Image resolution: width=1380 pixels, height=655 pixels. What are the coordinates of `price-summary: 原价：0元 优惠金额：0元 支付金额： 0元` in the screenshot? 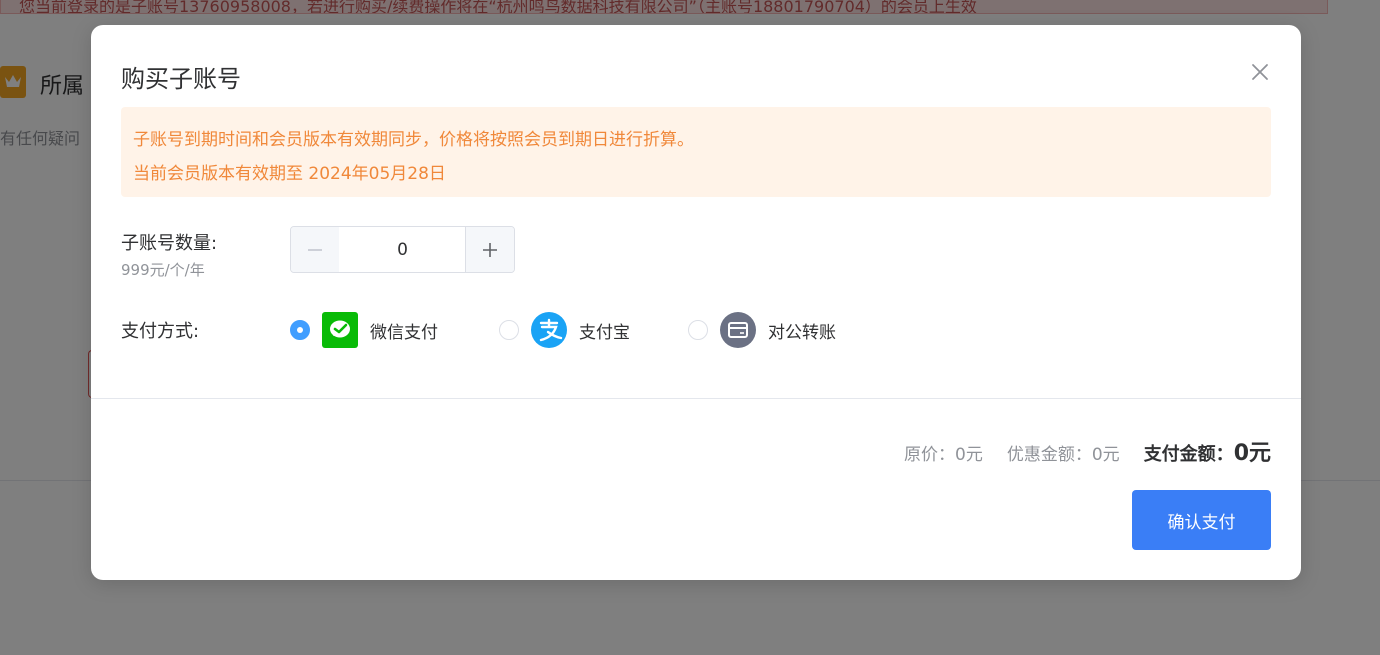 It's located at (1075, 451).